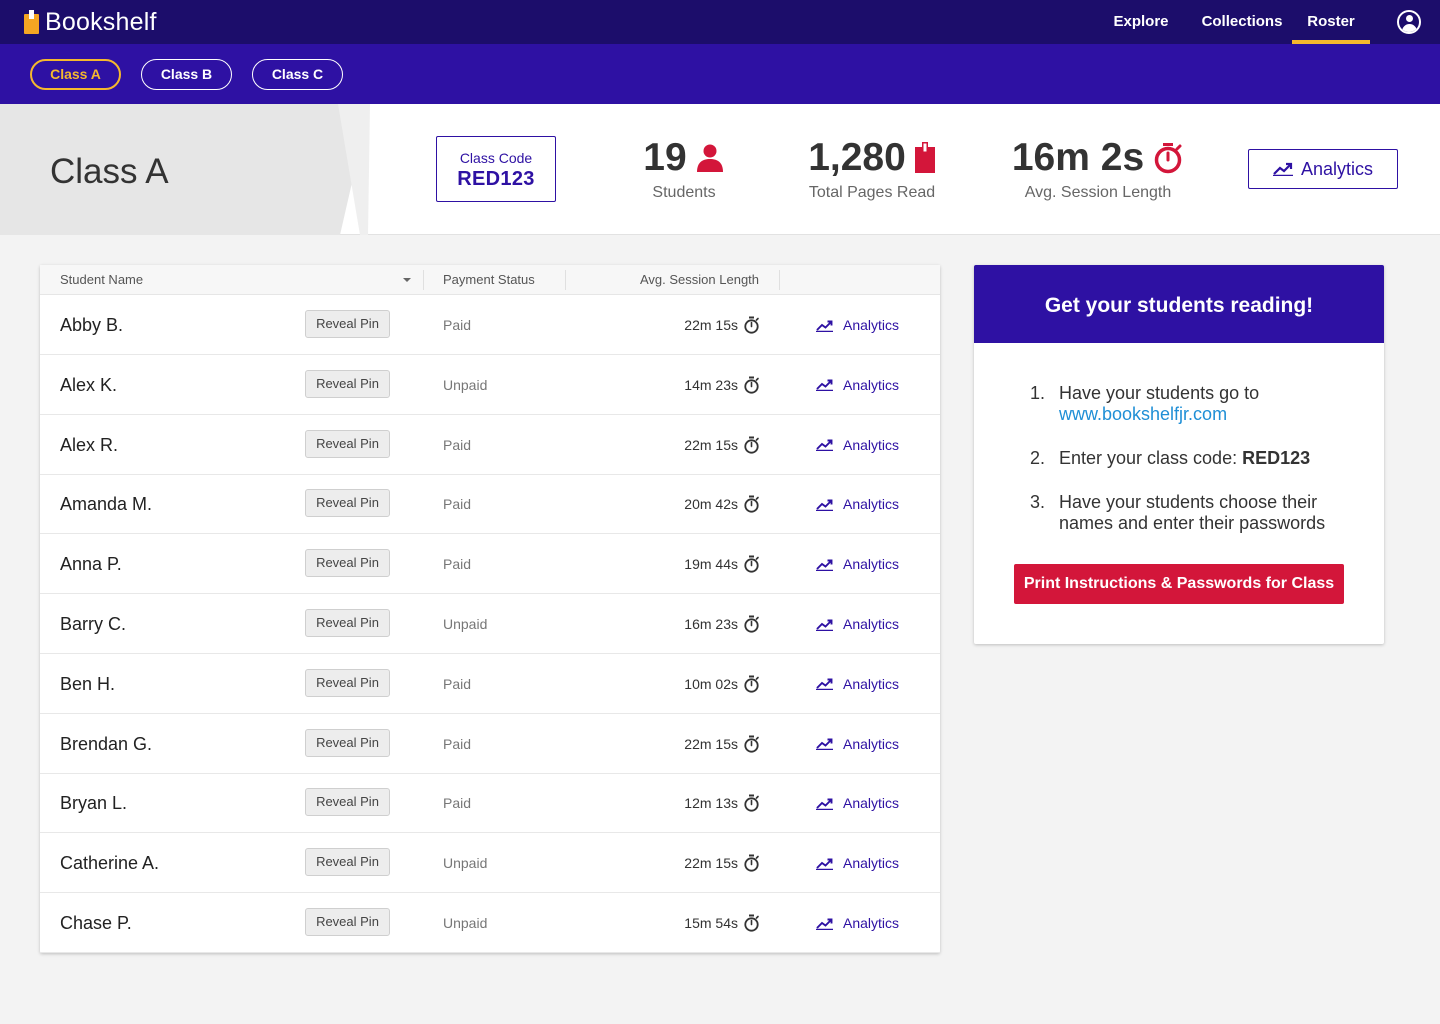  I want to click on session-length: 20m 42s, so click(711, 504).